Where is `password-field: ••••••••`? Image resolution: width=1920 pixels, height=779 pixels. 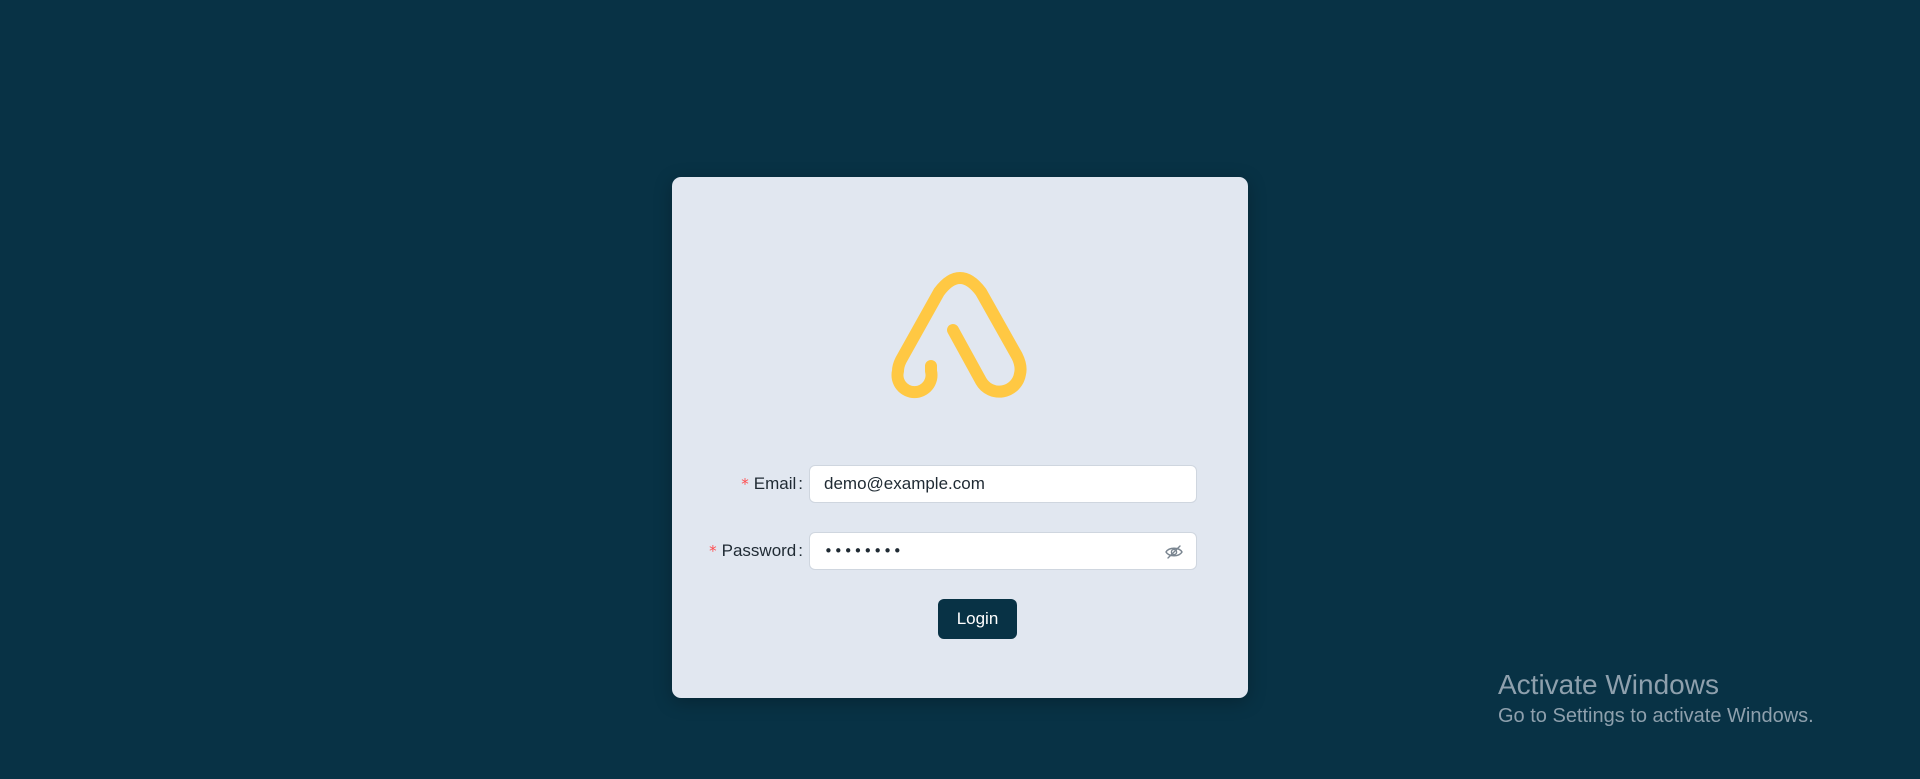
password-field: •••••••• is located at coordinates (1003, 551).